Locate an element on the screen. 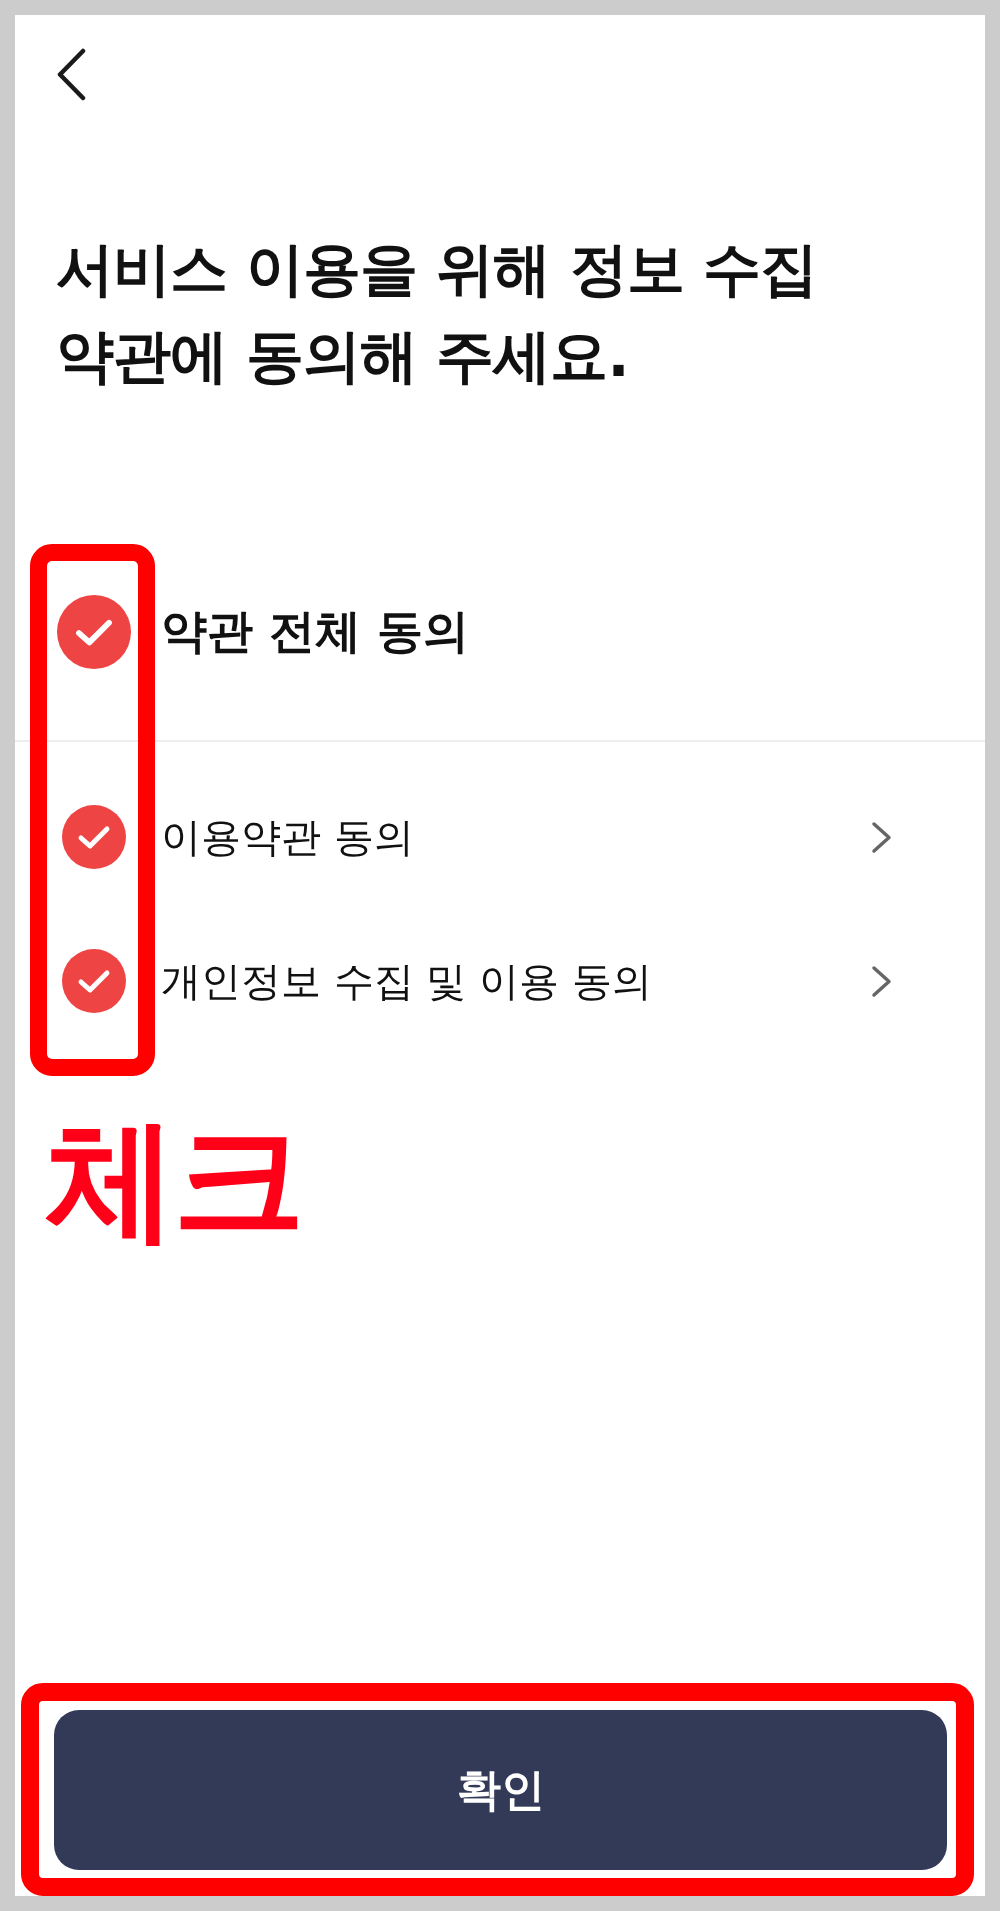 The height and width of the screenshot is (1911, 1000). back-icon is located at coordinates (71, 74).